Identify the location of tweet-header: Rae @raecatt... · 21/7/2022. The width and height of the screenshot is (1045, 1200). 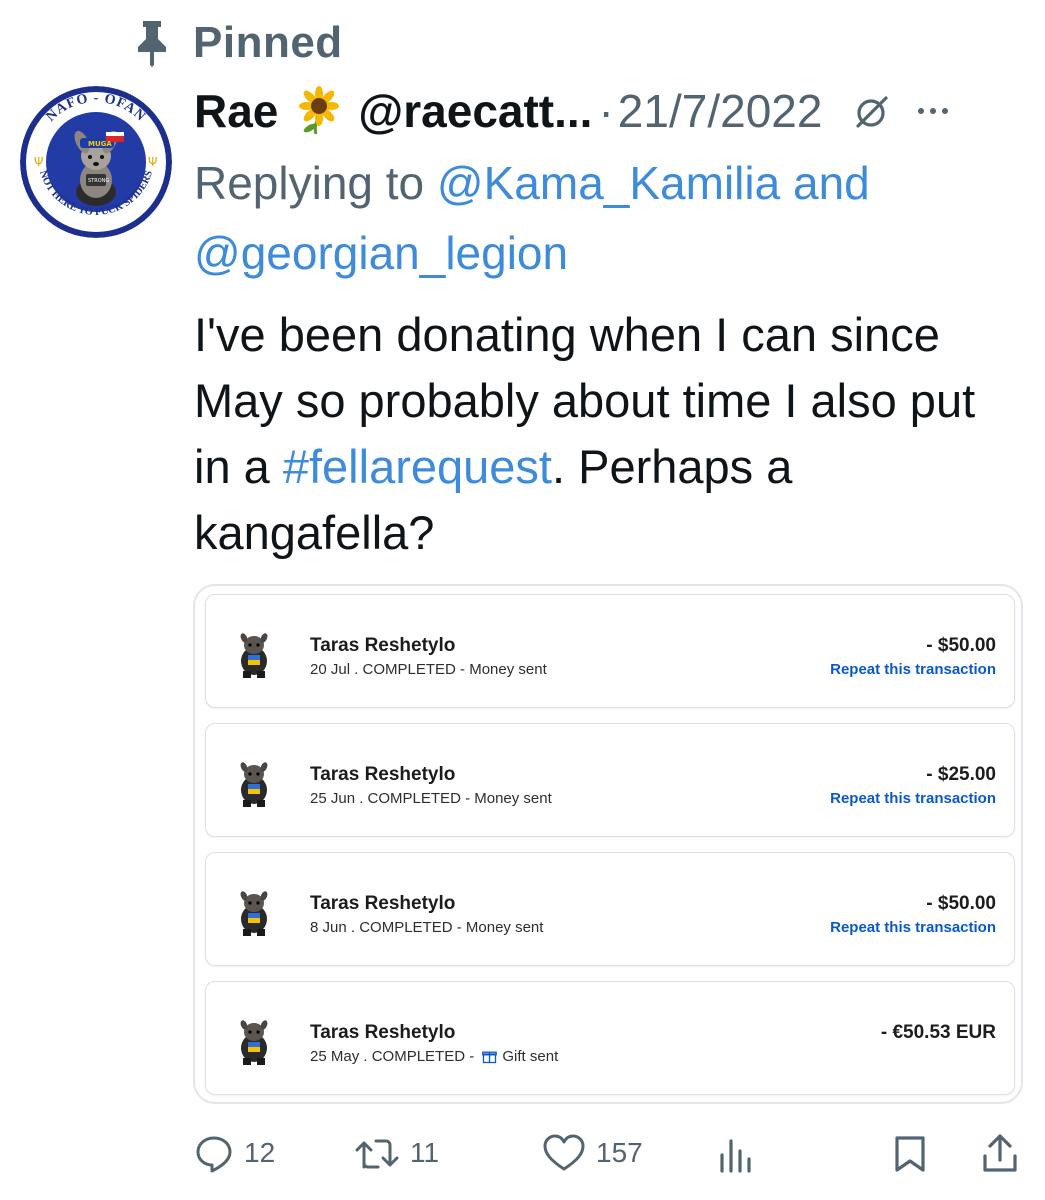
(571, 111).